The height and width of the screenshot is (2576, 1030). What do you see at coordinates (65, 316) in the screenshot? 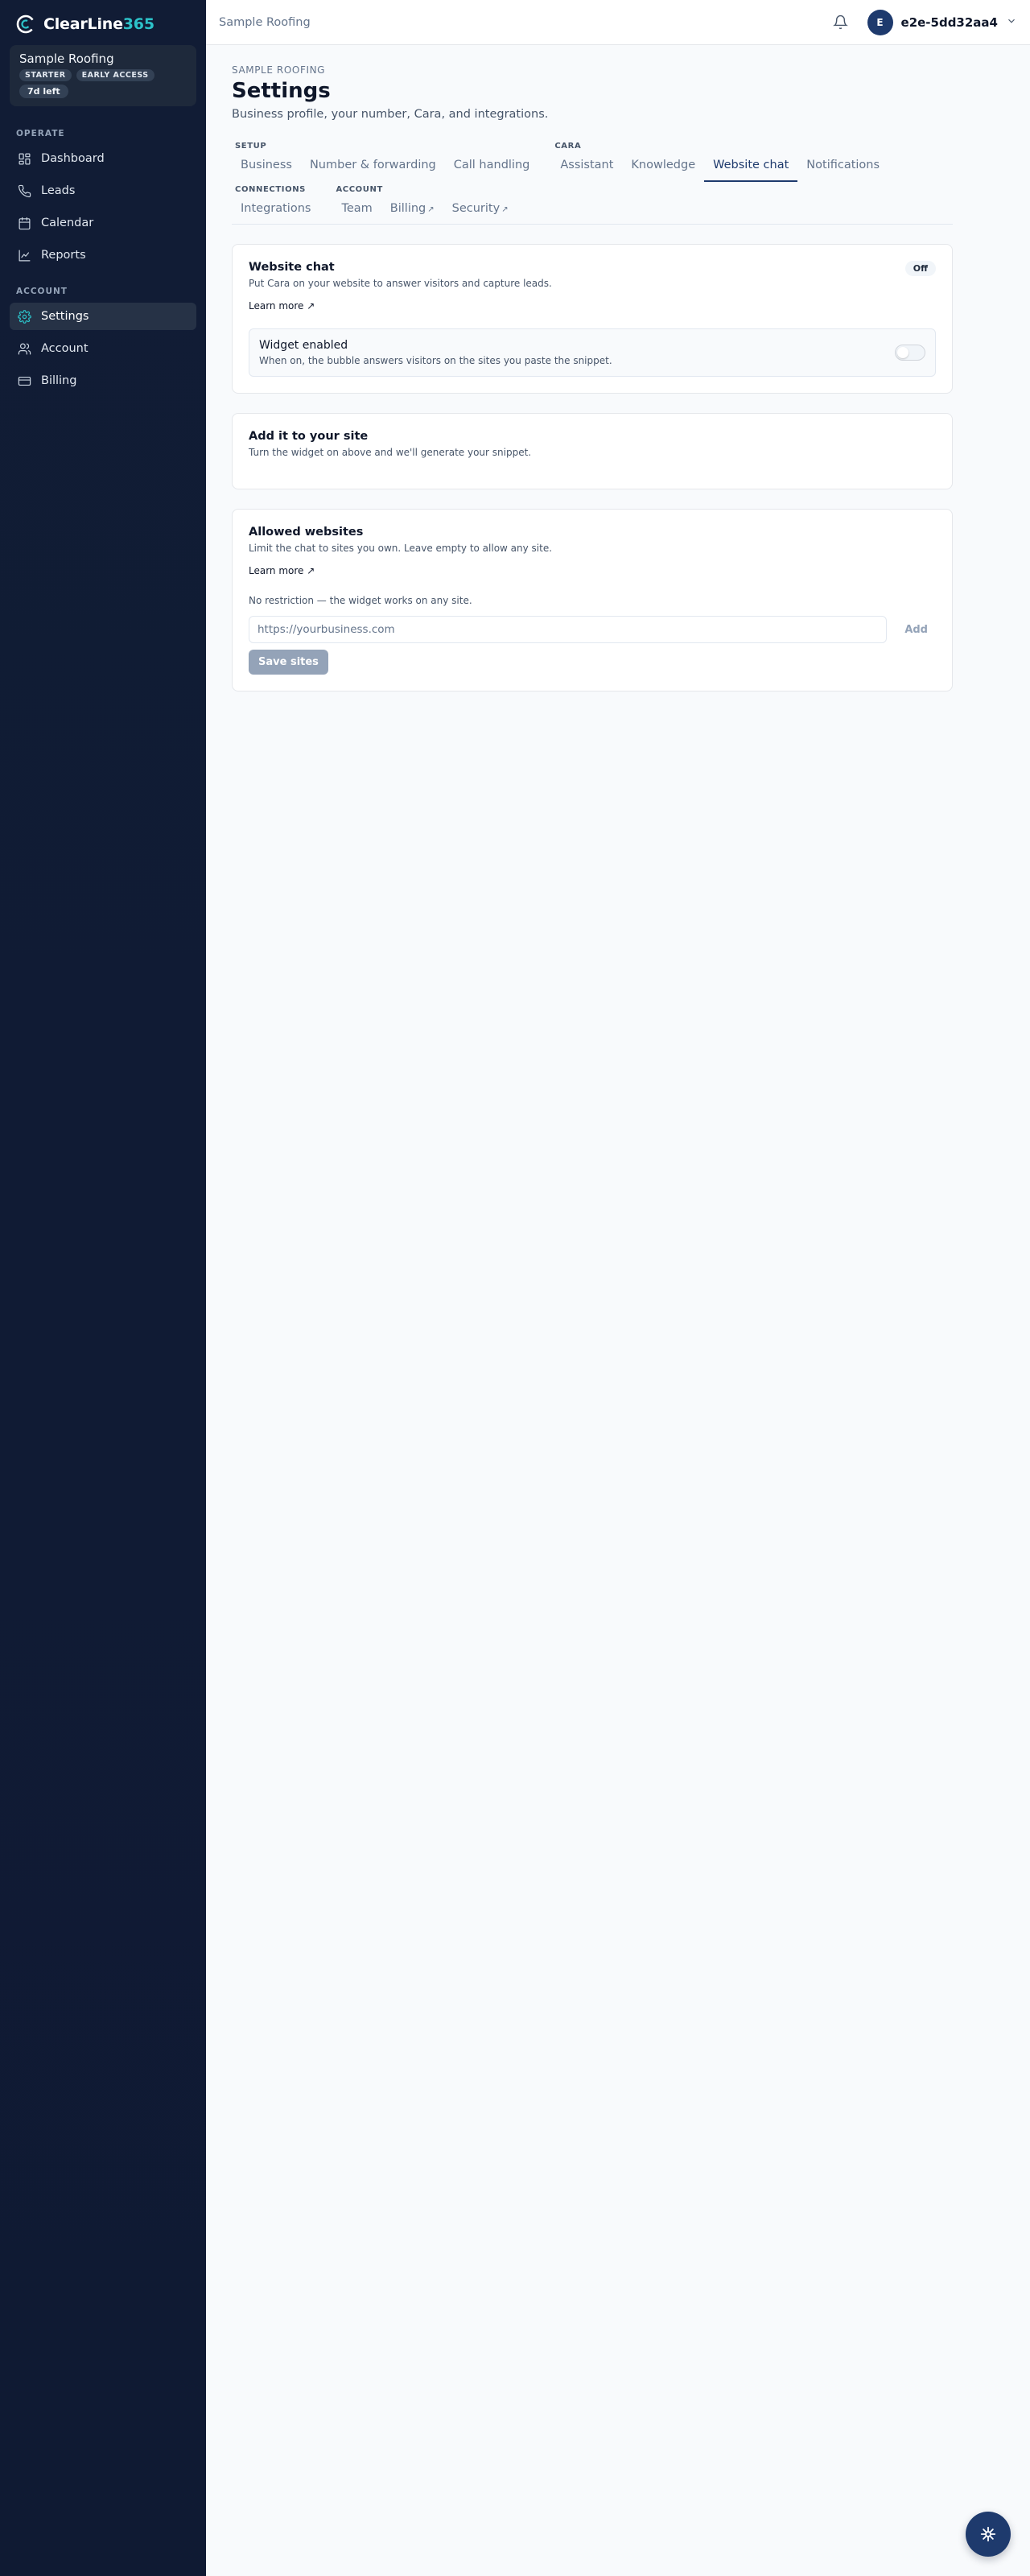
I see `sidebar-item-label: Settings` at bounding box center [65, 316].